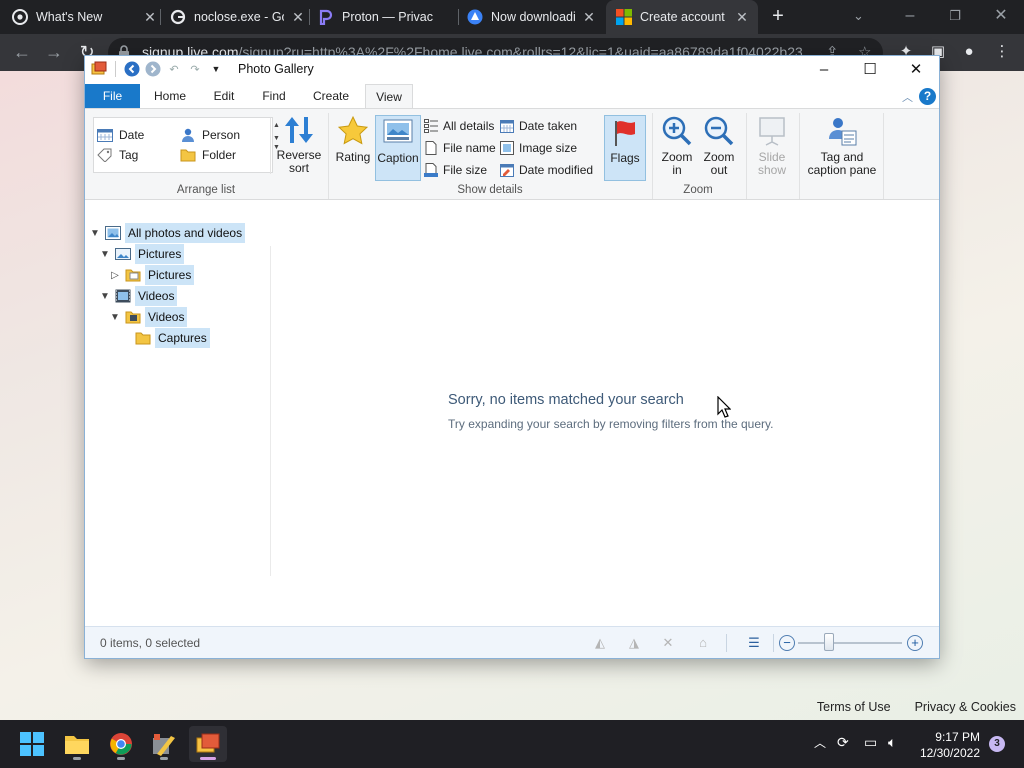 The width and height of the screenshot is (1024, 768). I want to click on tag-caption-pane-button: Tag and caption pane, so click(842, 148).